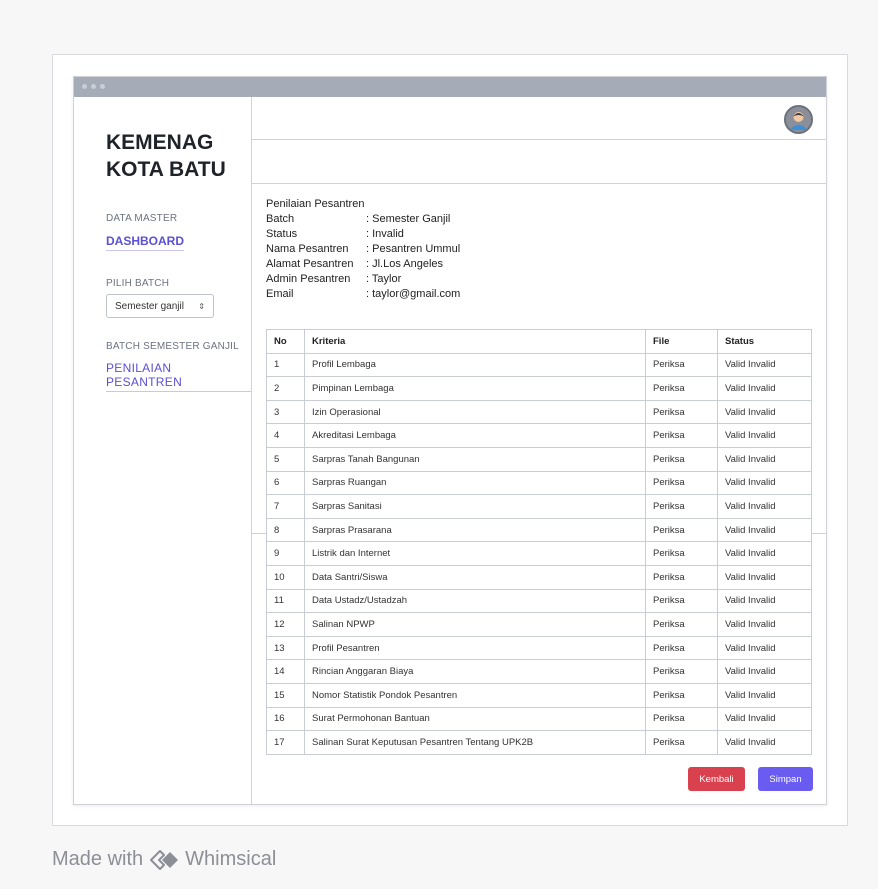 This screenshot has width=878, height=889. What do you see at coordinates (475, 506) in the screenshot?
I see `cell-kriteria: Sarpras Sanitasi` at bounding box center [475, 506].